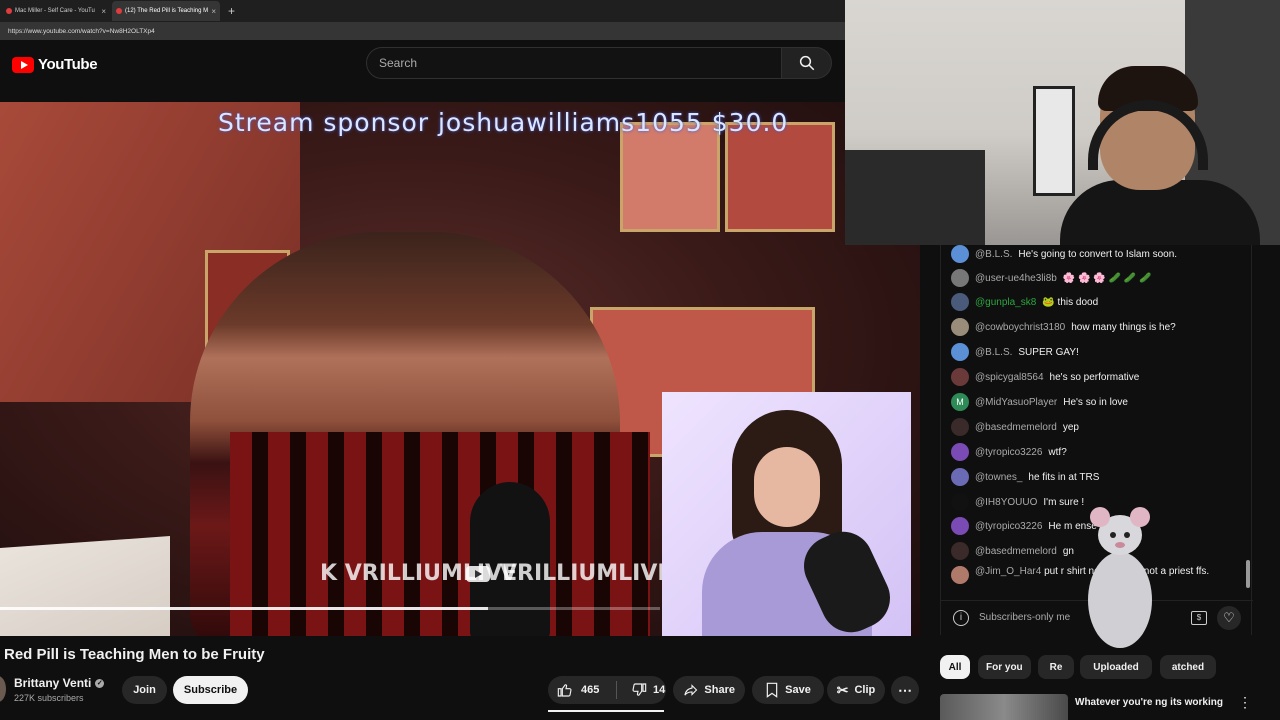 The width and height of the screenshot is (1280, 720). What do you see at coordinates (1004, 707) in the screenshot?
I see `recommendation-thumbnail` at bounding box center [1004, 707].